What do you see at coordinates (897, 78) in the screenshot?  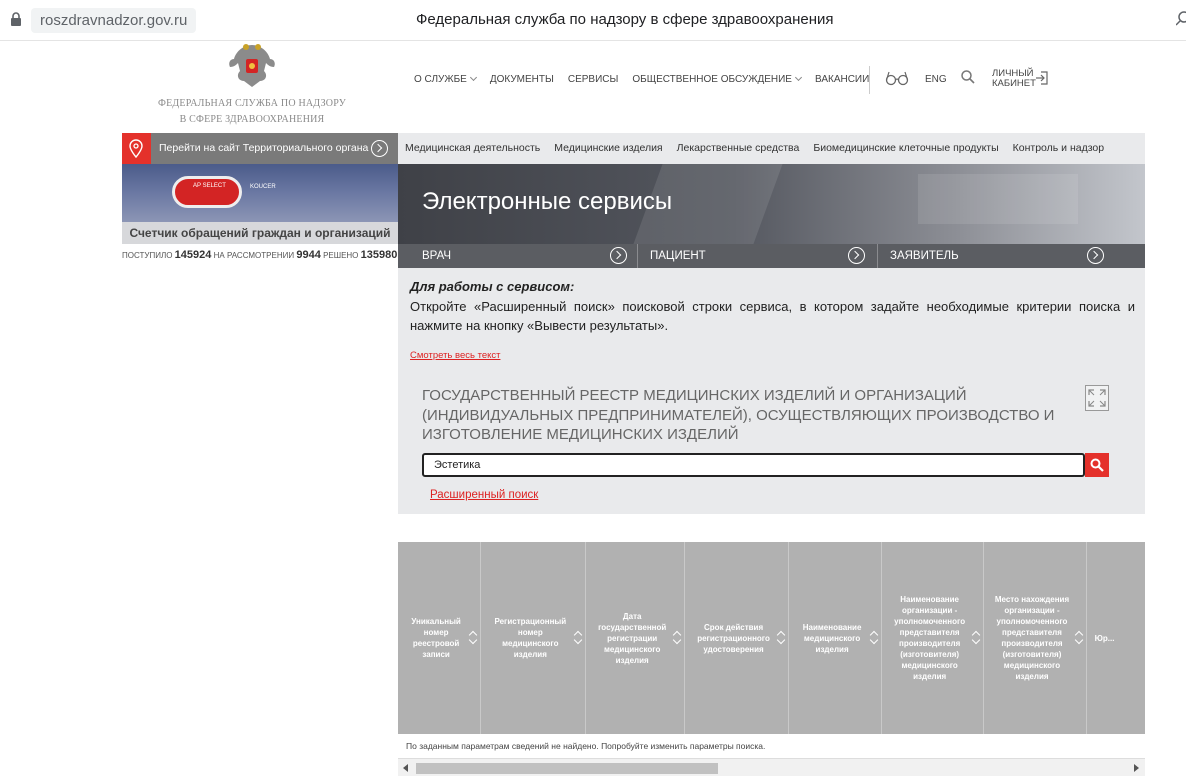 I see `glasses-icon` at bounding box center [897, 78].